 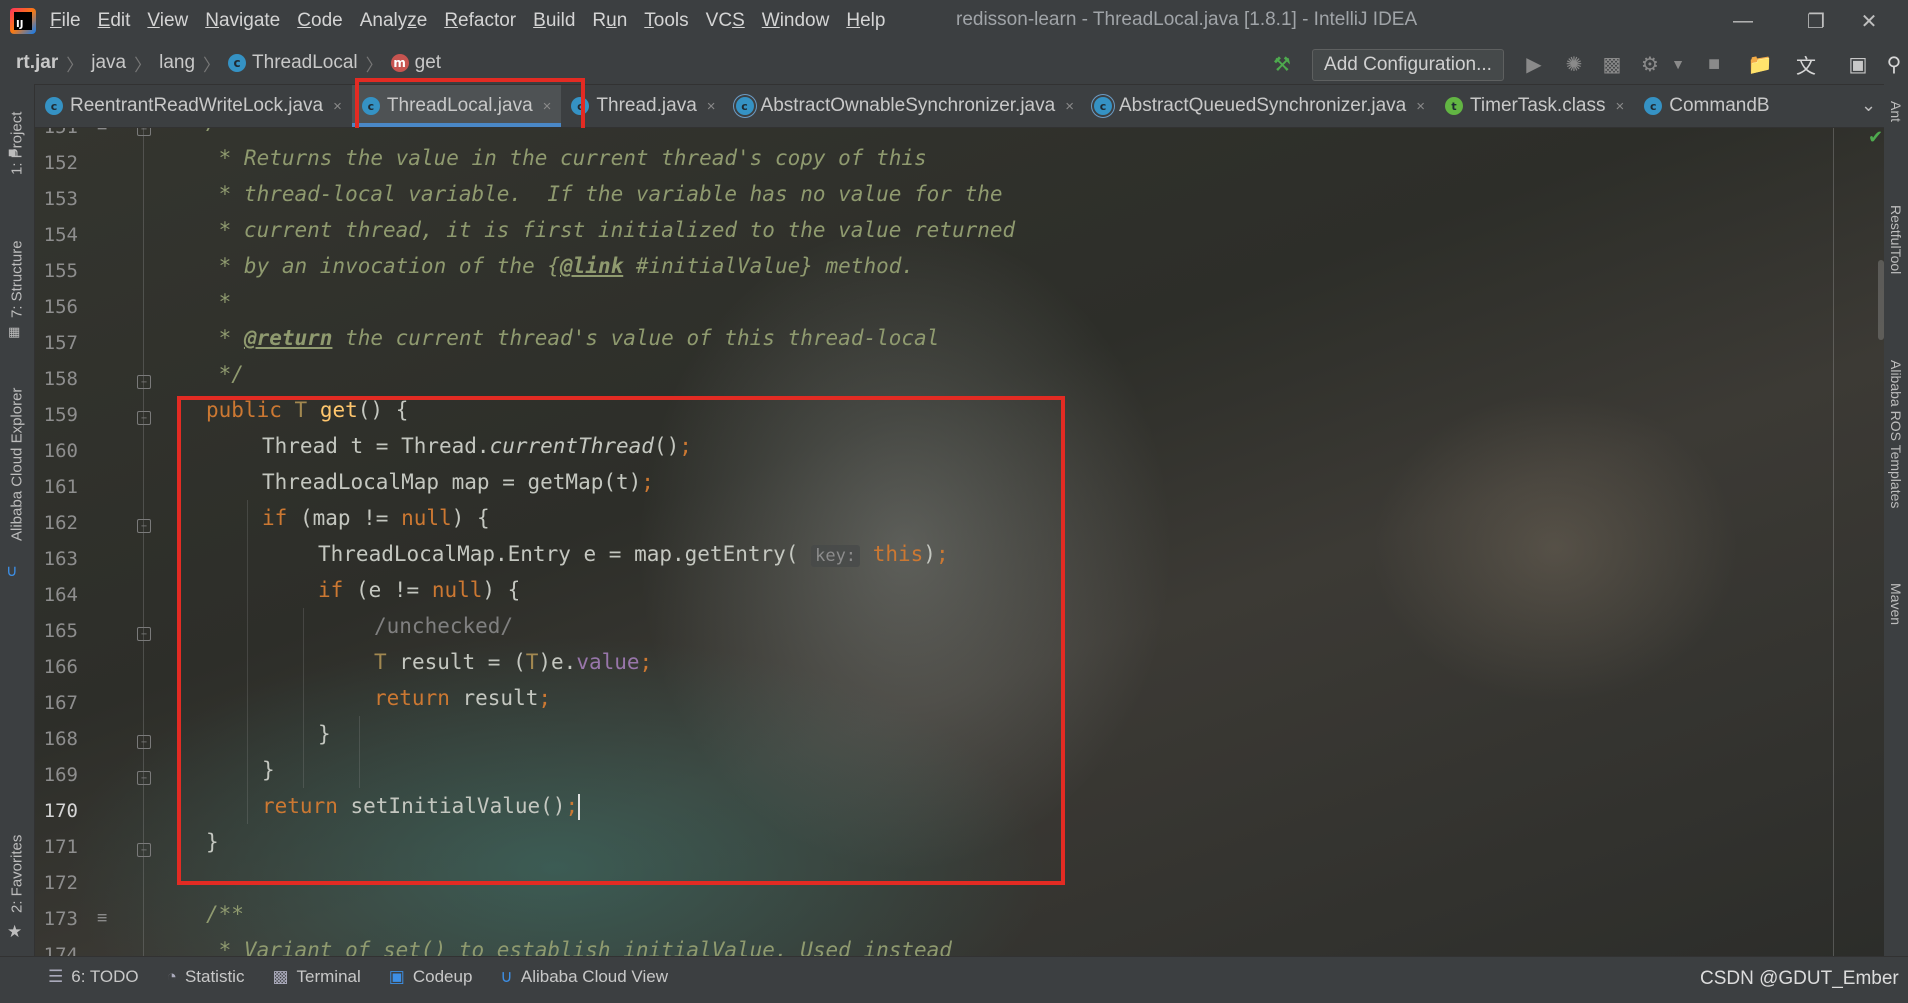 What do you see at coordinates (1760, 64) in the screenshot?
I see `project-structure-icon: 📁` at bounding box center [1760, 64].